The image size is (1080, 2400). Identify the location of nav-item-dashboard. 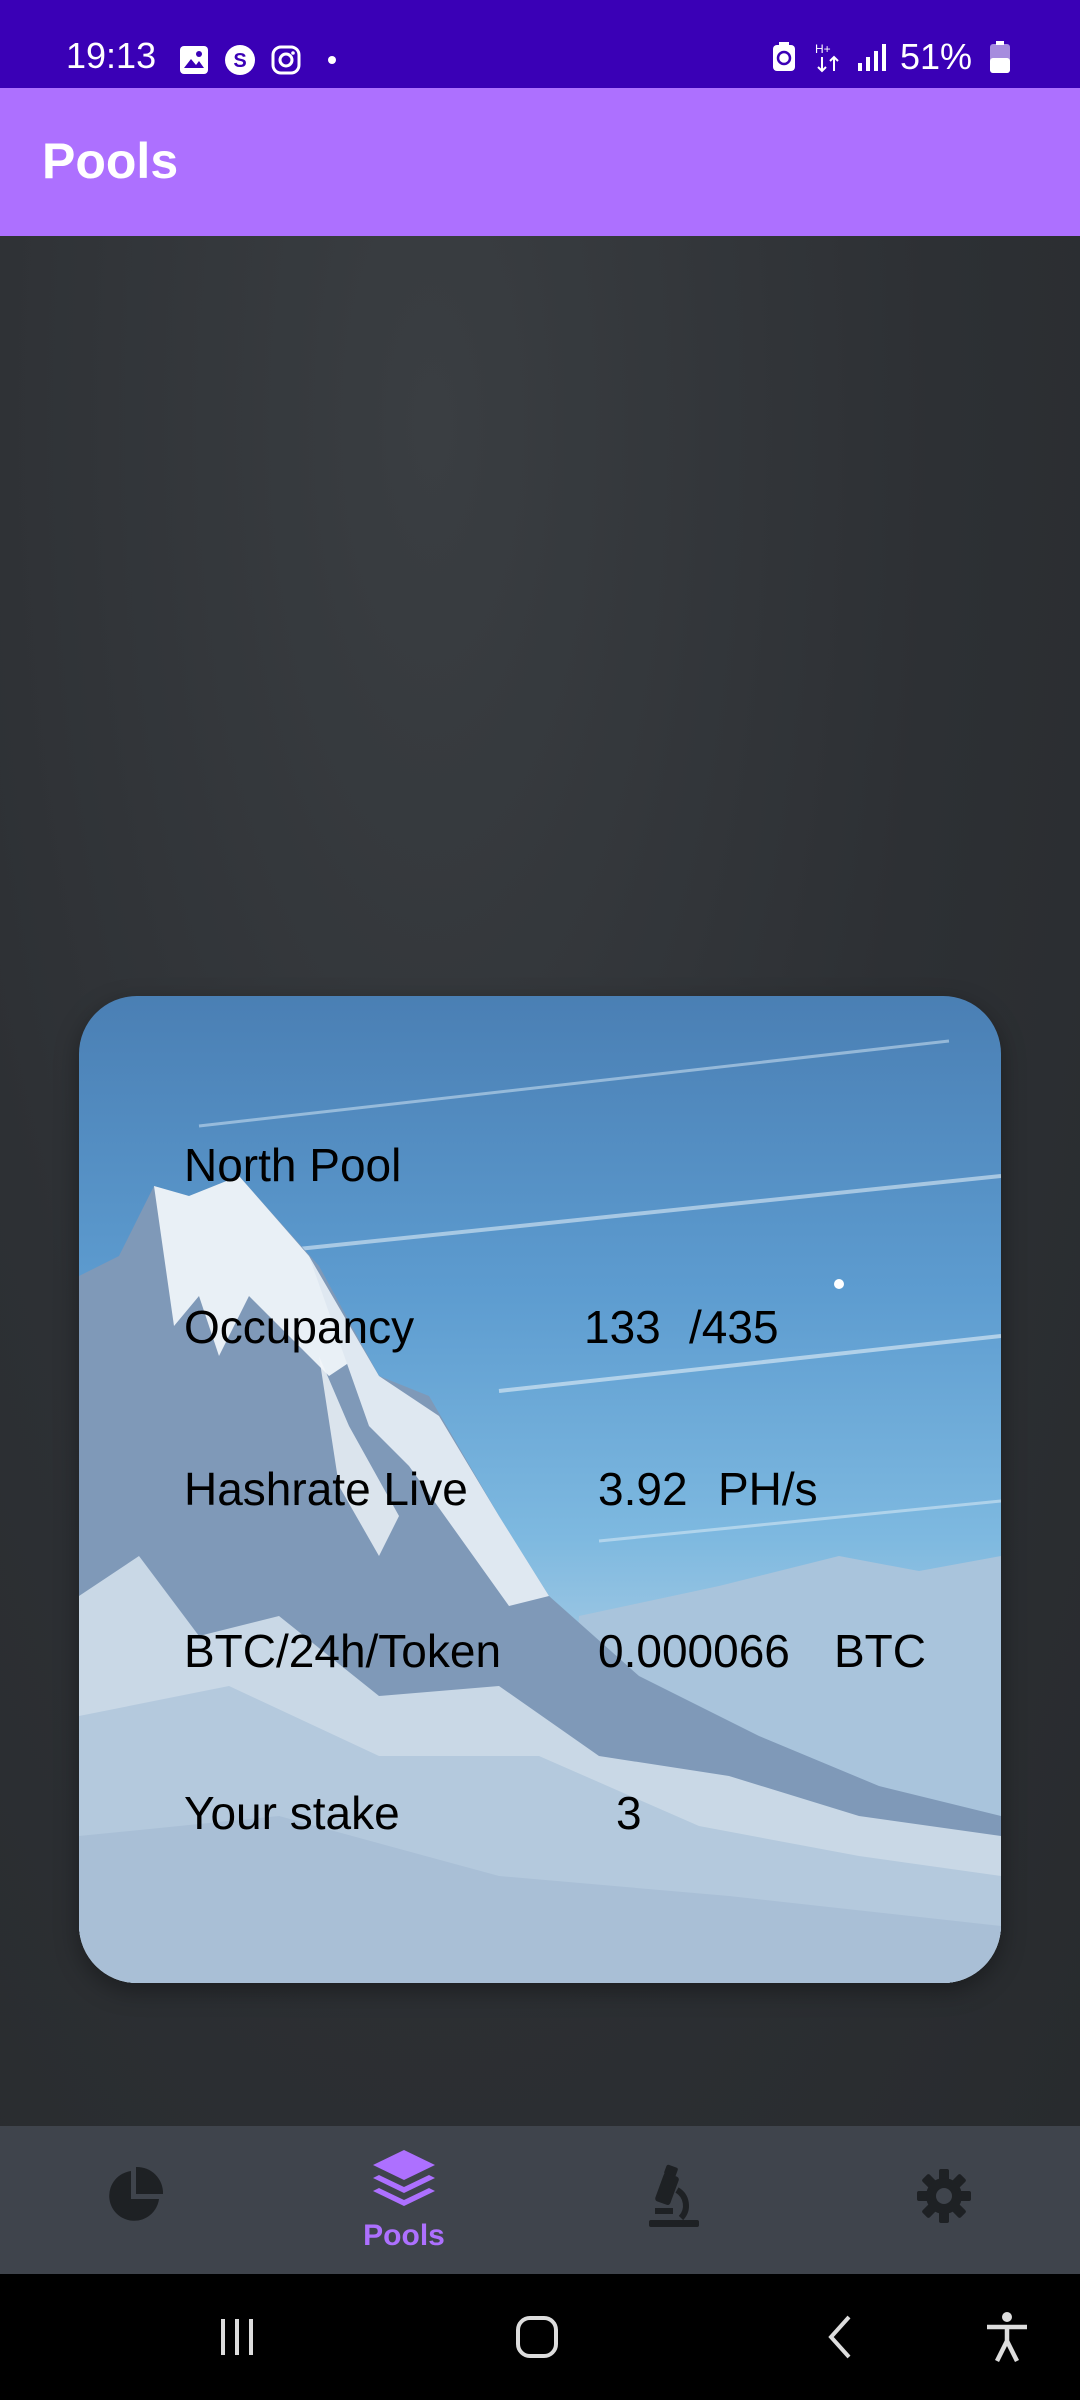
(134, 2200).